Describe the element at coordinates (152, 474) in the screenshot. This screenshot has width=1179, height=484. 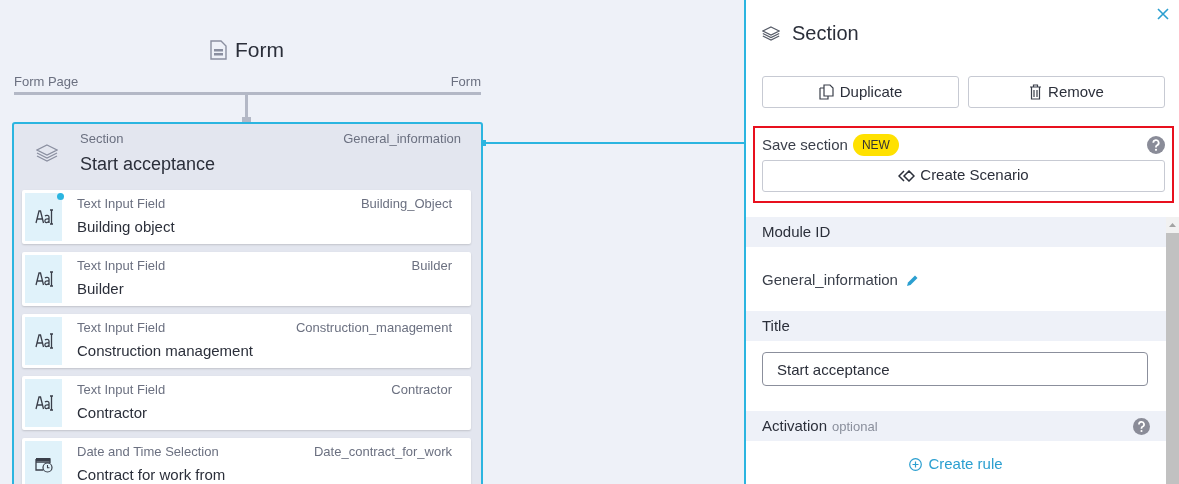
I see `field-title: Contract for work from` at that location.